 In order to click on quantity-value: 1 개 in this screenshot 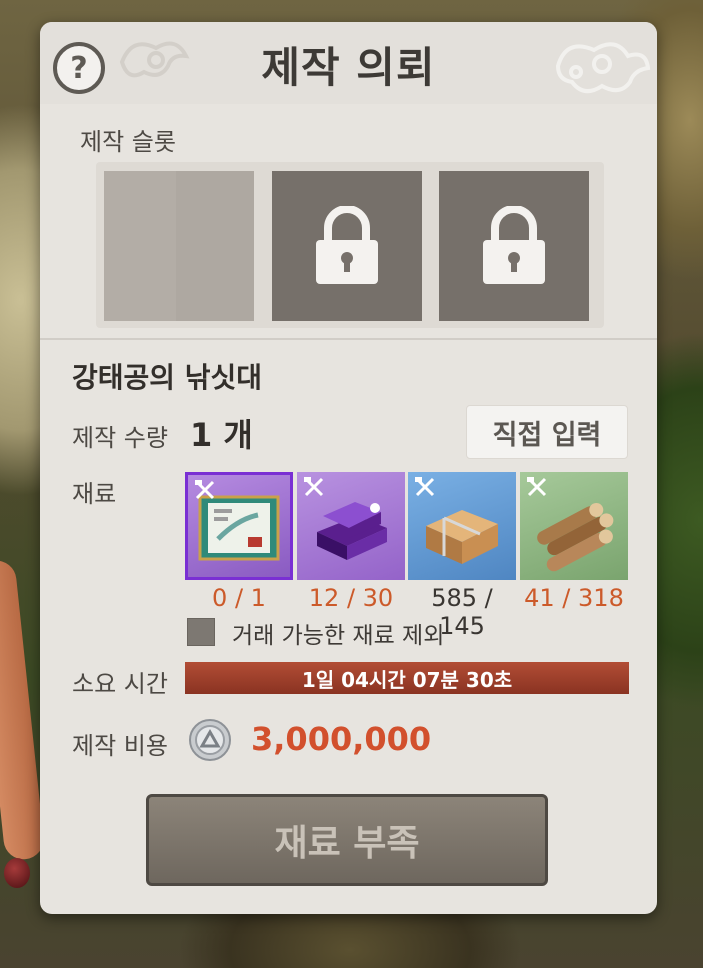, I will do `click(221, 435)`.